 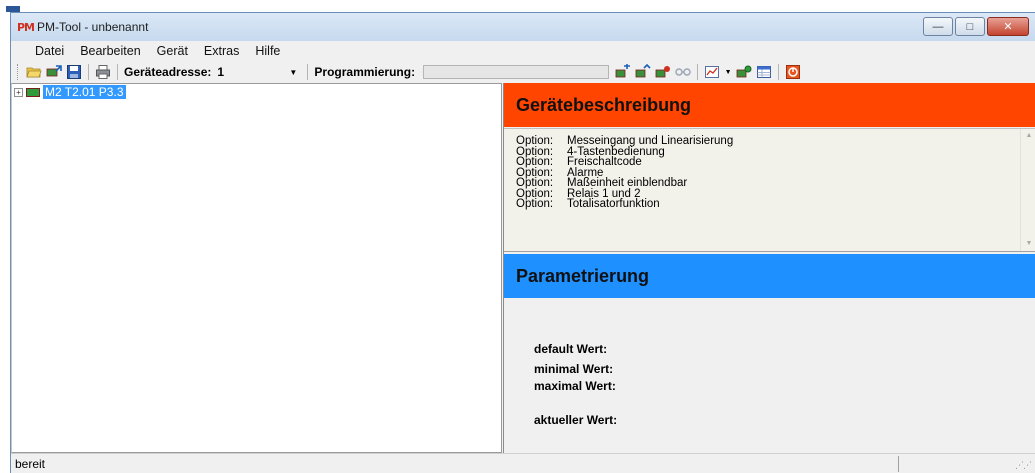 What do you see at coordinates (18, 72) in the screenshot?
I see `toolbar-grip` at bounding box center [18, 72].